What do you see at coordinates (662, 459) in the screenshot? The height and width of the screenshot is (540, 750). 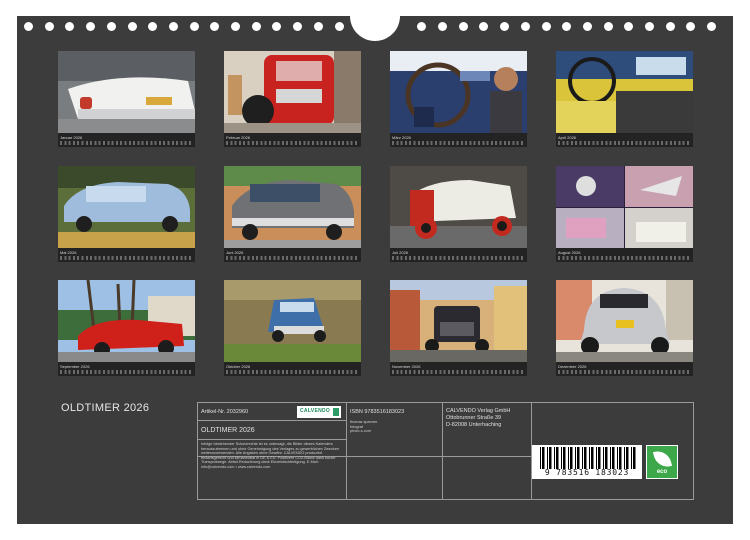 I see `leaf-icon` at bounding box center [662, 459].